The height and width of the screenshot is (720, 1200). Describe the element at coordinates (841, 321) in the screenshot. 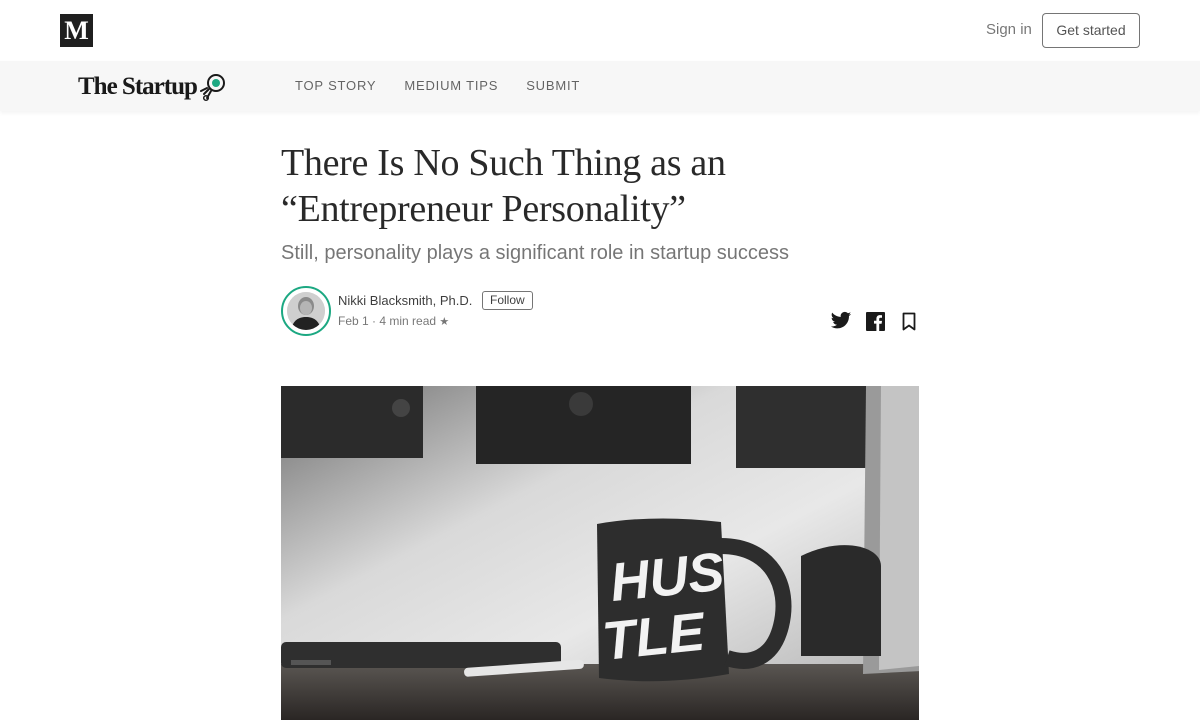

I see `twitter-icon` at that location.